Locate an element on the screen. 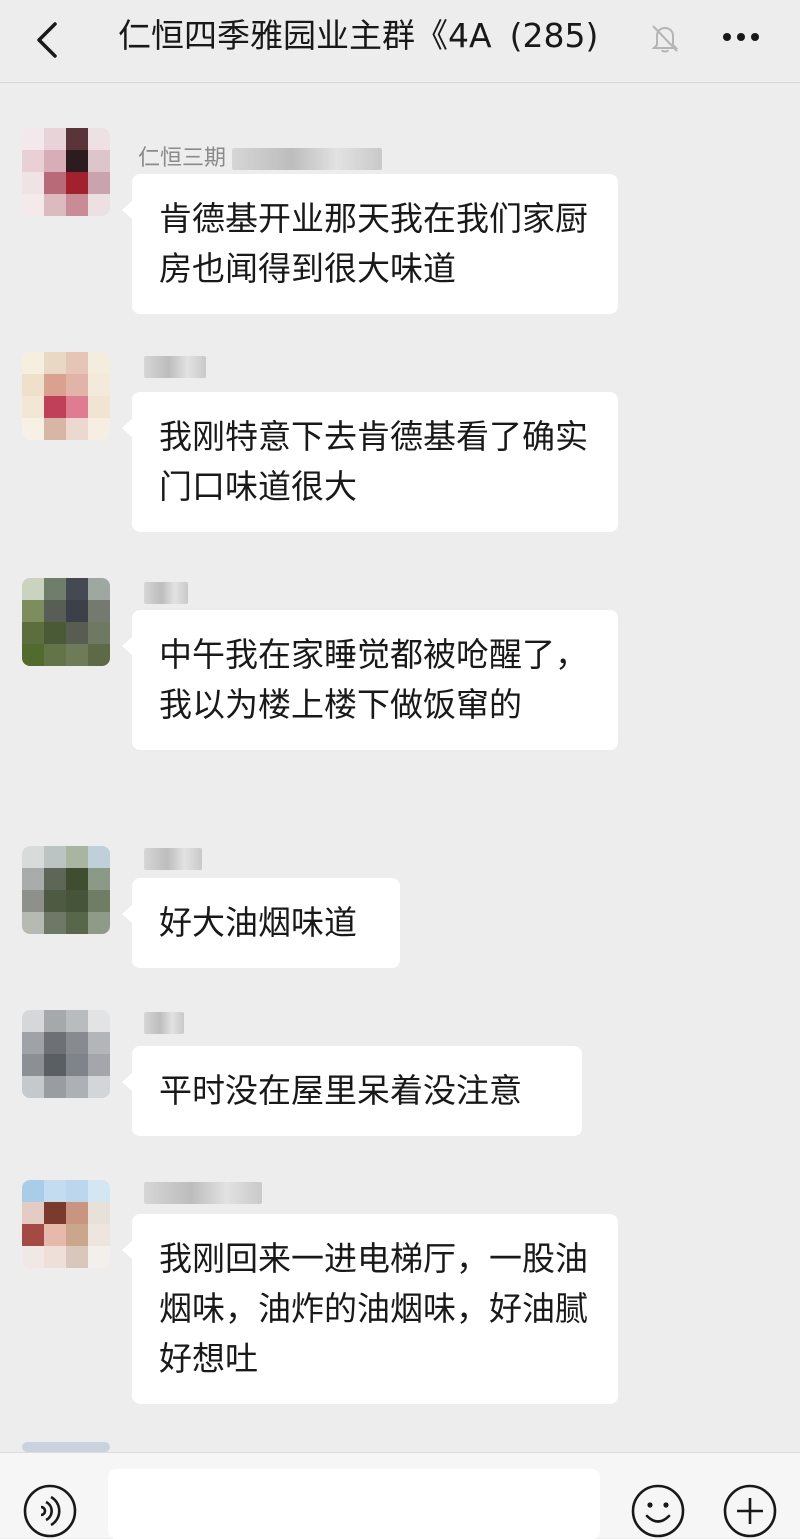 This screenshot has height=1539, width=800. message-text: 我刚特意下去肯德基看了确实门口味道很大 is located at coordinates (373, 461).